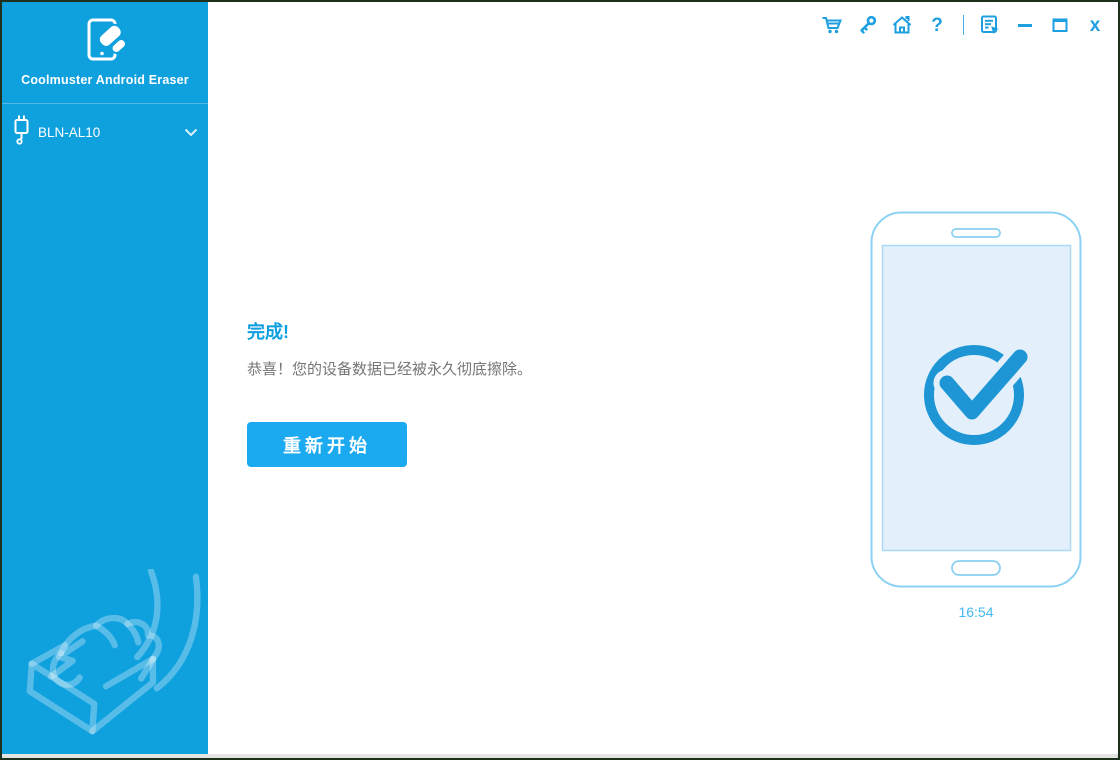 This screenshot has width=1120, height=760. I want to click on device-name: BLN-AL10, so click(69, 132).